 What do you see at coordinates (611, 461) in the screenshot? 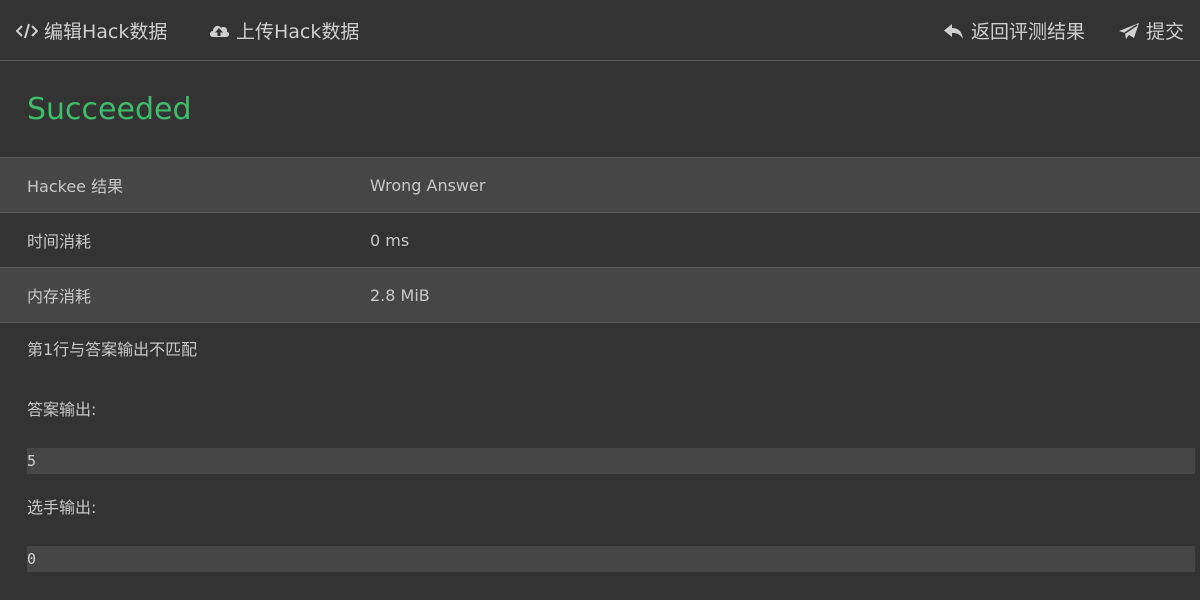
I see `answer-output-block: 5` at bounding box center [611, 461].